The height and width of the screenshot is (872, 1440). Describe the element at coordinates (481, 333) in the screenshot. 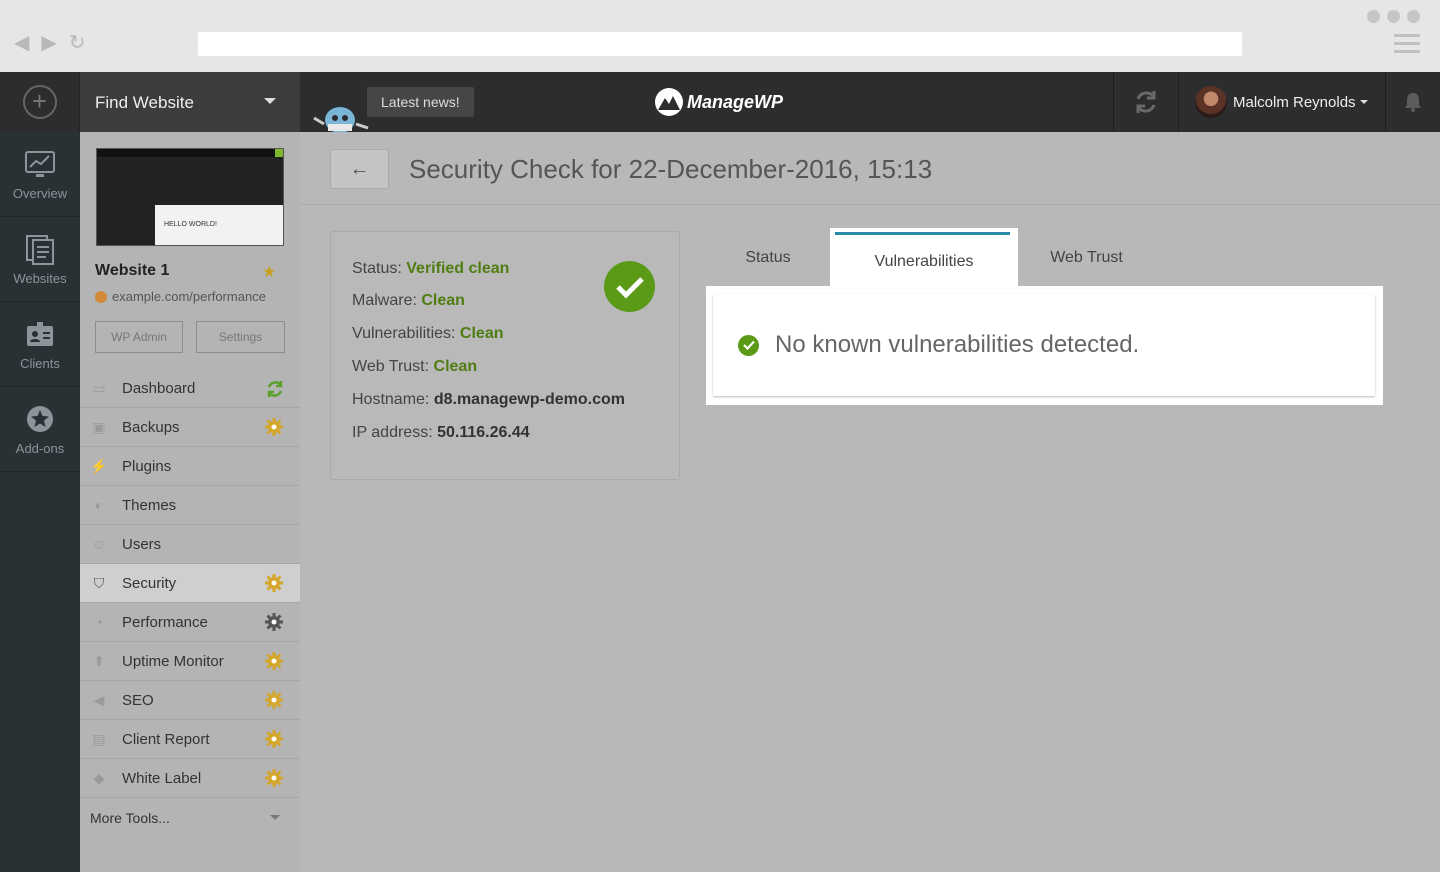

I see `vulnerabilities-value: Clean` at that location.